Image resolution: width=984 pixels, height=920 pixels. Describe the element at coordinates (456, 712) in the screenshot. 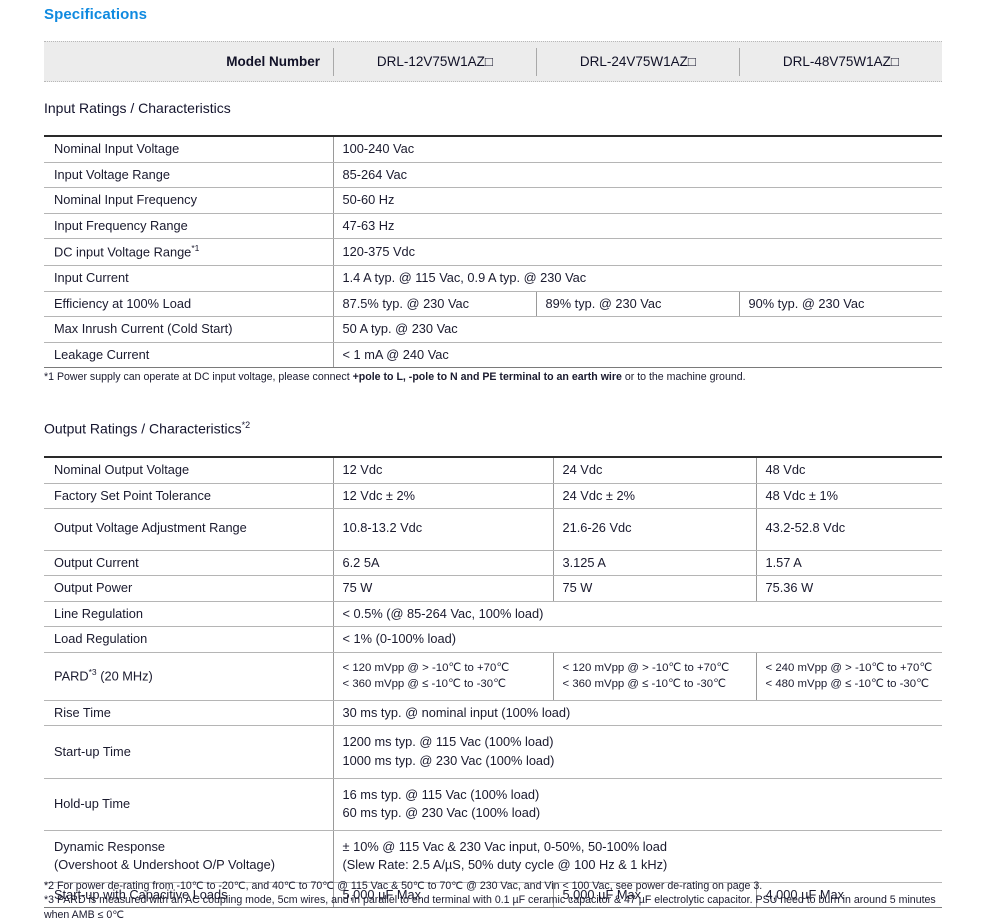

I see `row-value-line: 30 ms typ. @ nominal input (100% load)` at that location.